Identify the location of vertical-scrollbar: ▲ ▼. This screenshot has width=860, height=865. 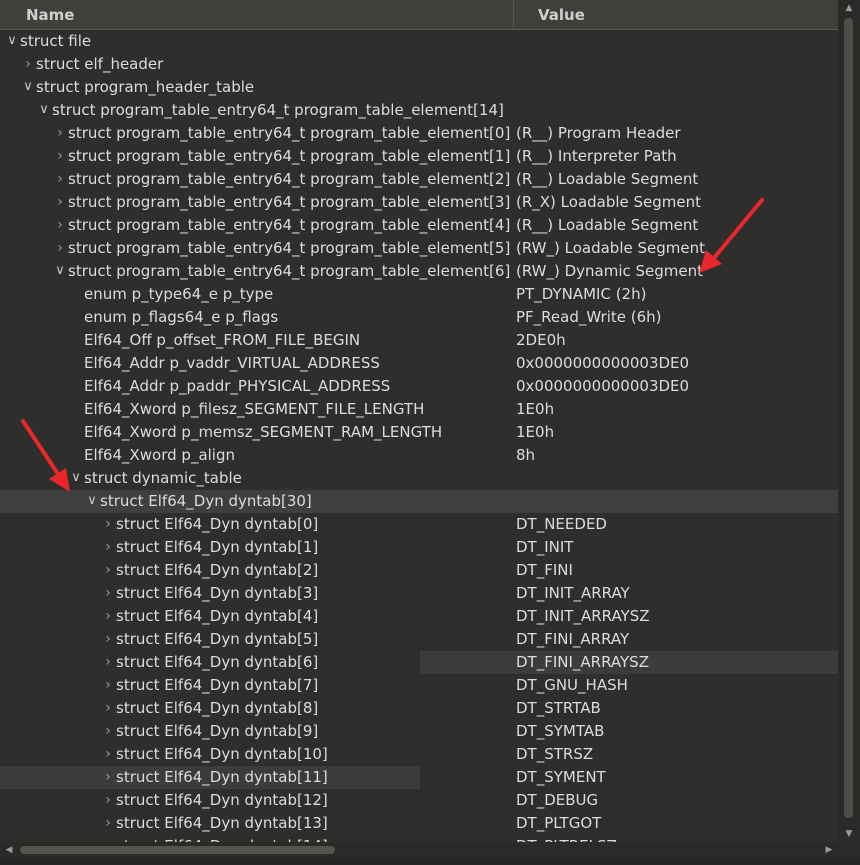
(849, 432).